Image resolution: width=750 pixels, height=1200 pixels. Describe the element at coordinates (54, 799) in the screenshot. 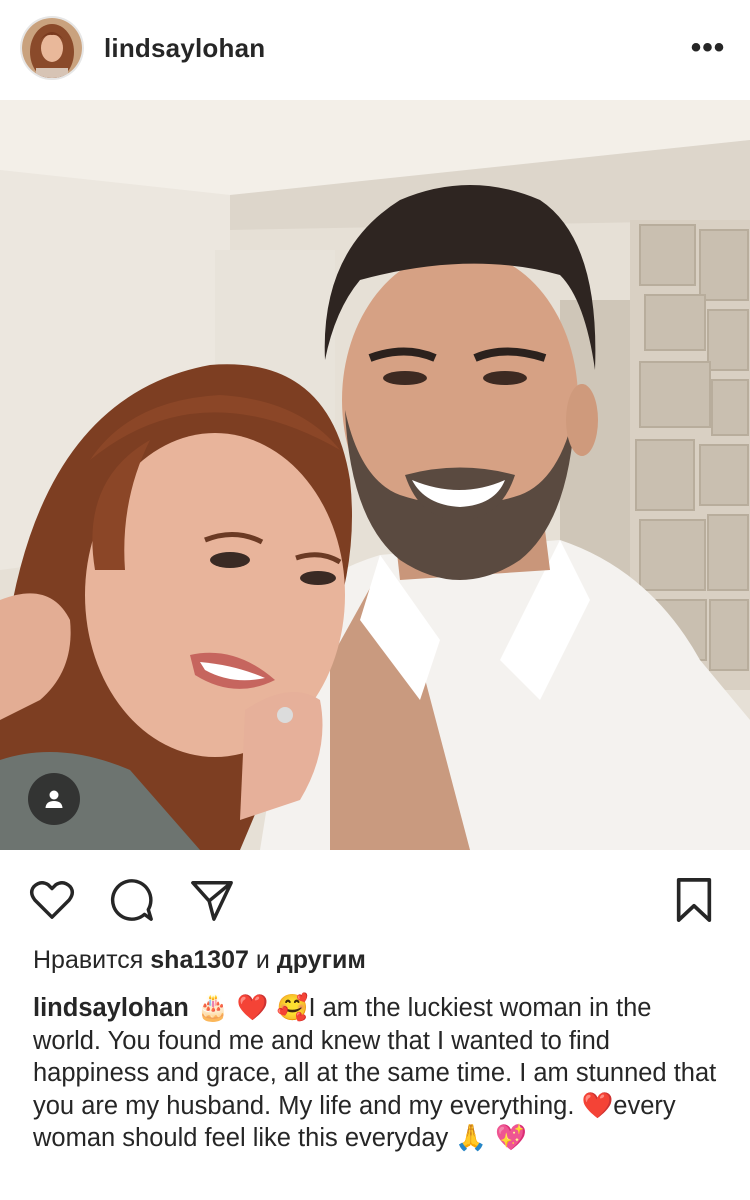

I see `user-tag-icon` at that location.